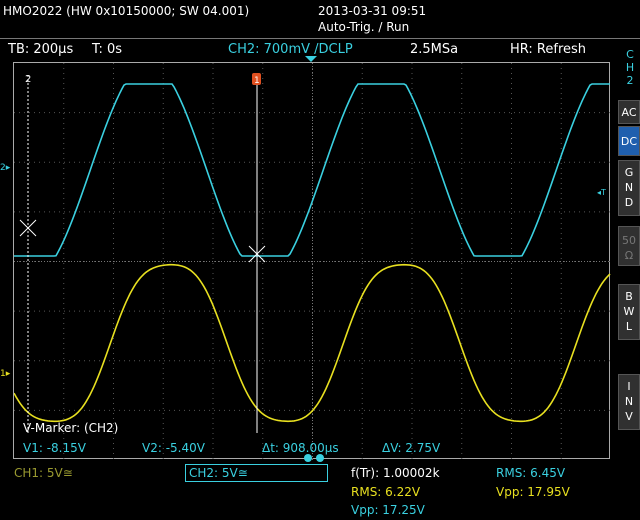 The width and height of the screenshot is (640, 520). What do you see at coordinates (290, 49) in the screenshot?
I see `ch2-setting-readout: CH2: 700mV /DCLP` at bounding box center [290, 49].